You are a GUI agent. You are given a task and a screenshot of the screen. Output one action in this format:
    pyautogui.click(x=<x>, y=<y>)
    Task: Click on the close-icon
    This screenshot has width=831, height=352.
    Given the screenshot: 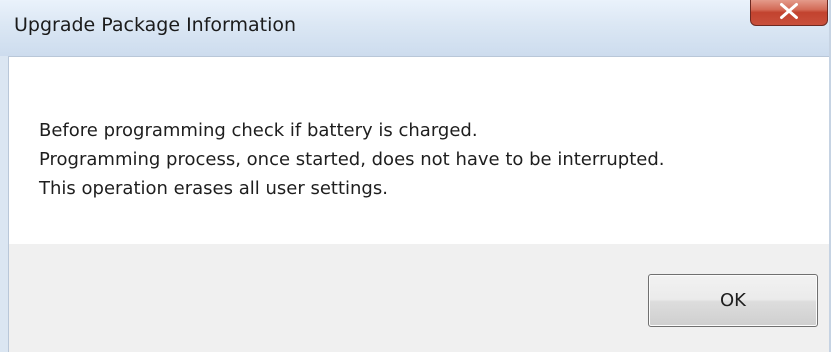 What is the action you would take?
    pyautogui.click(x=789, y=11)
    